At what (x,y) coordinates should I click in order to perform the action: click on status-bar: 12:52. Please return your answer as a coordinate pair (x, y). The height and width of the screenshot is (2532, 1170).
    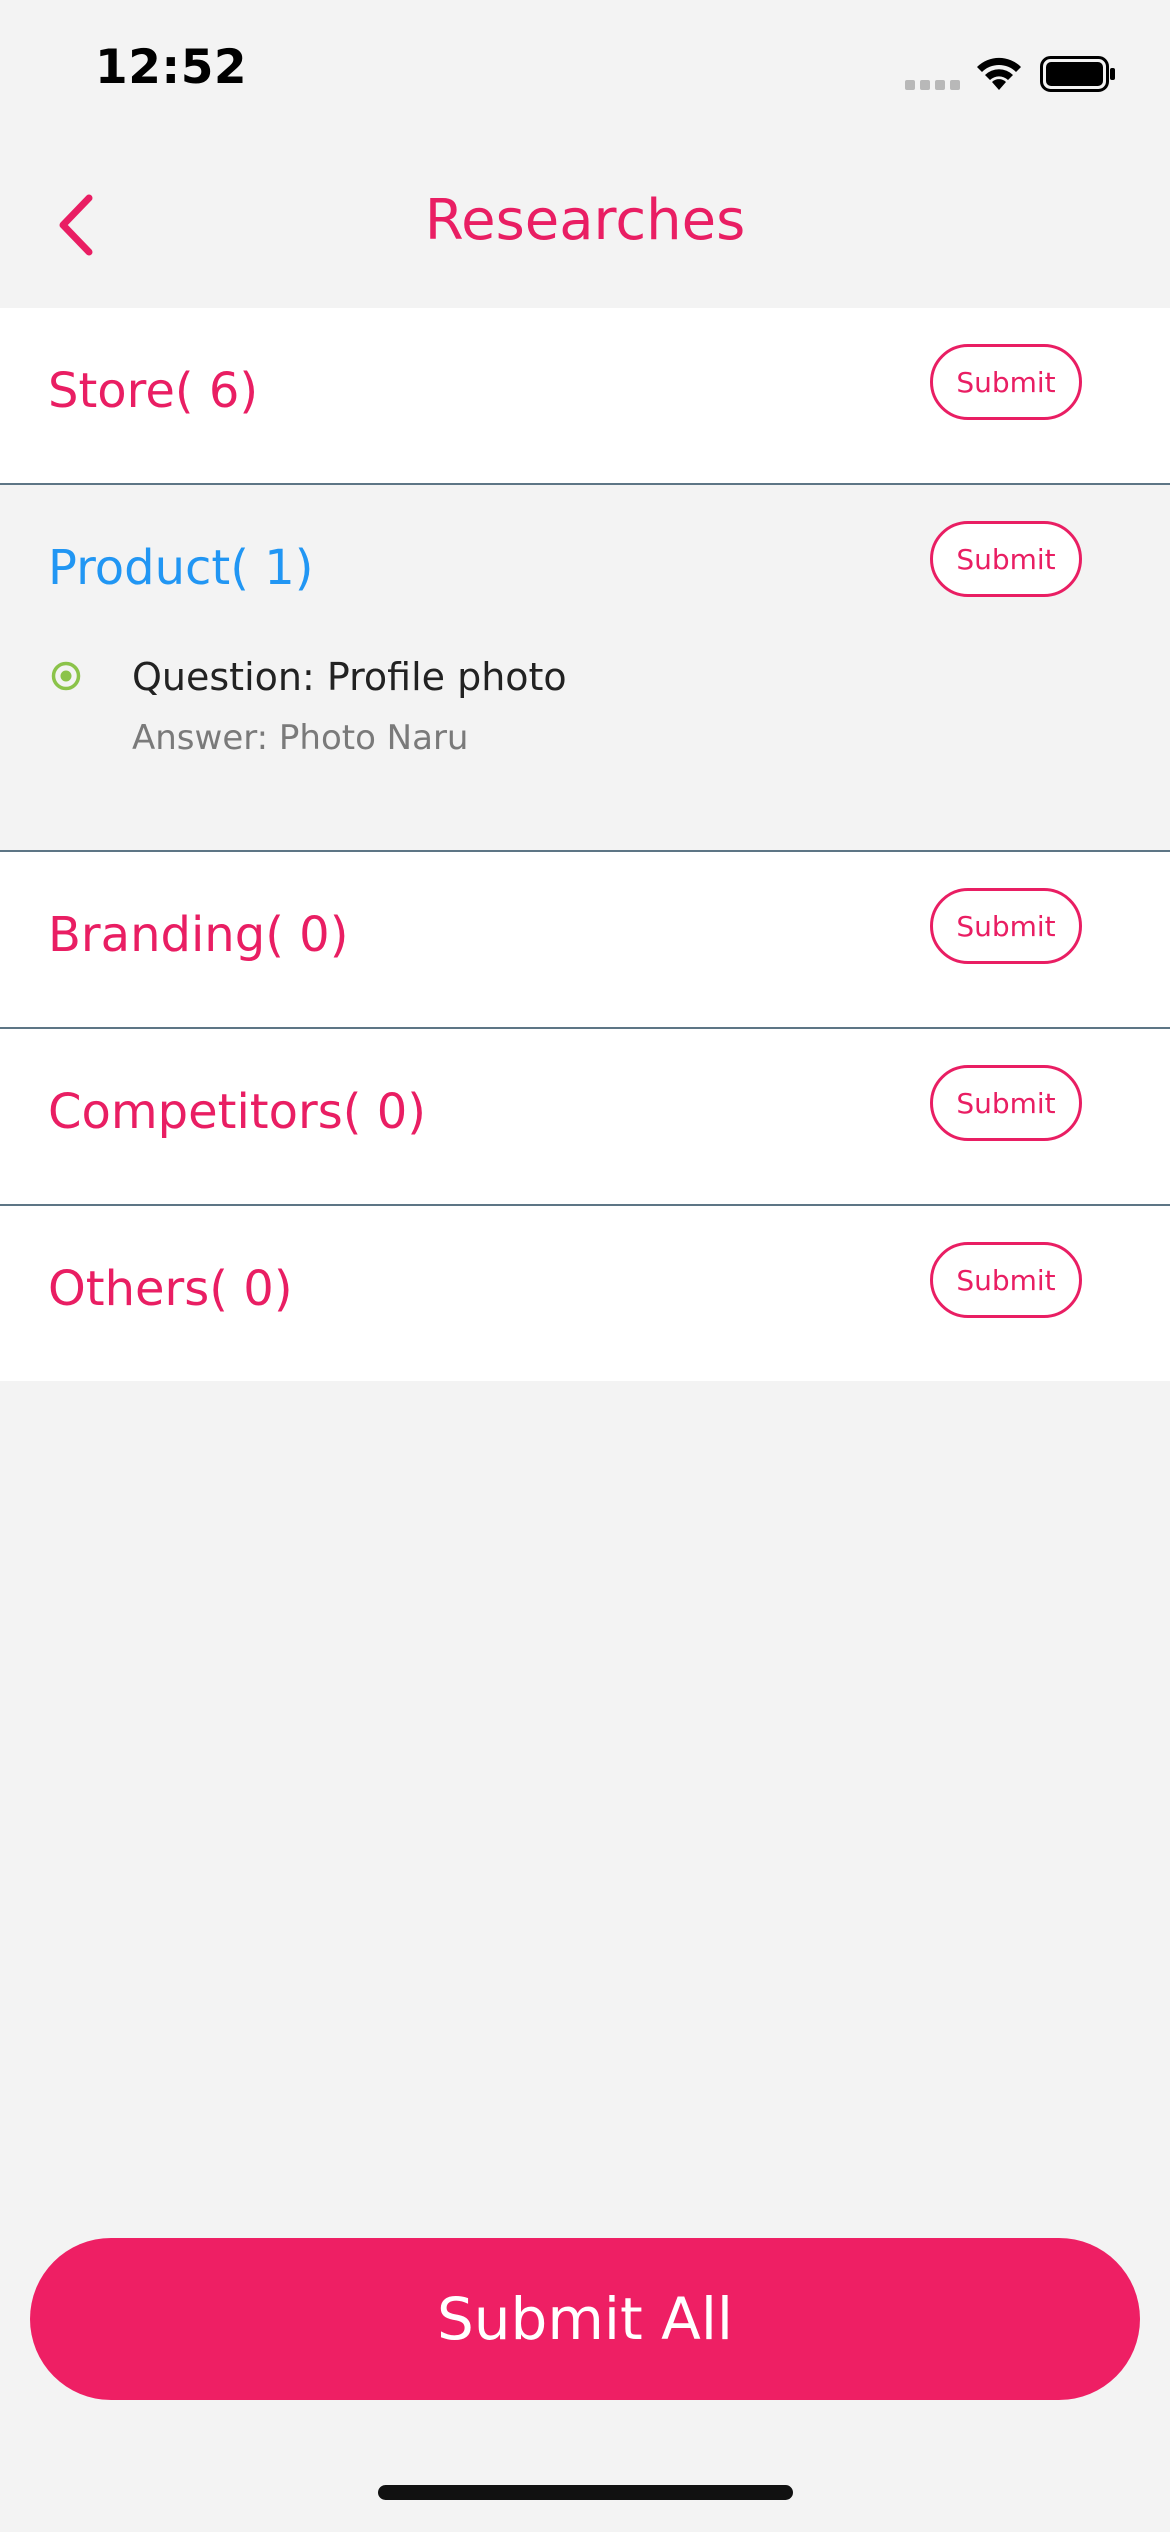
    Looking at the image, I should click on (585, 75).